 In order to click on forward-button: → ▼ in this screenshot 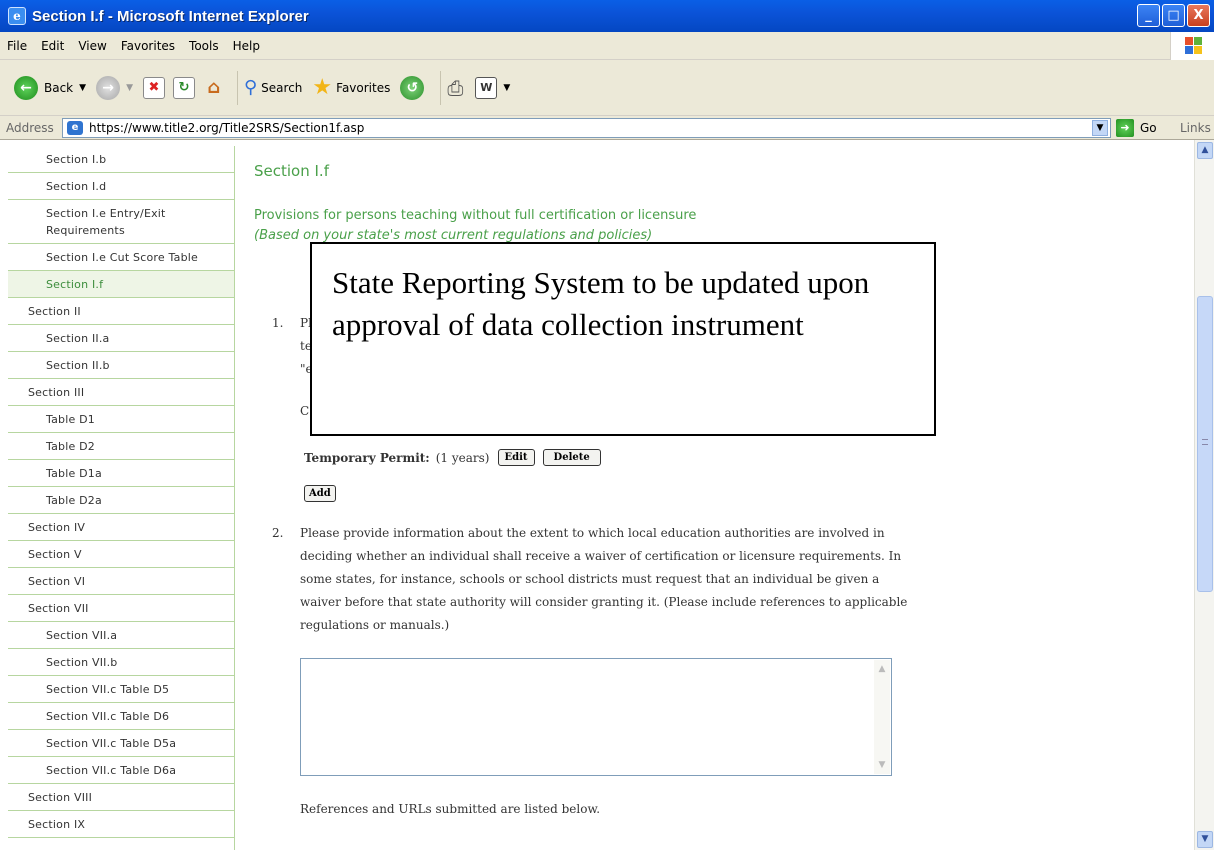, I will do `click(114, 87)`.